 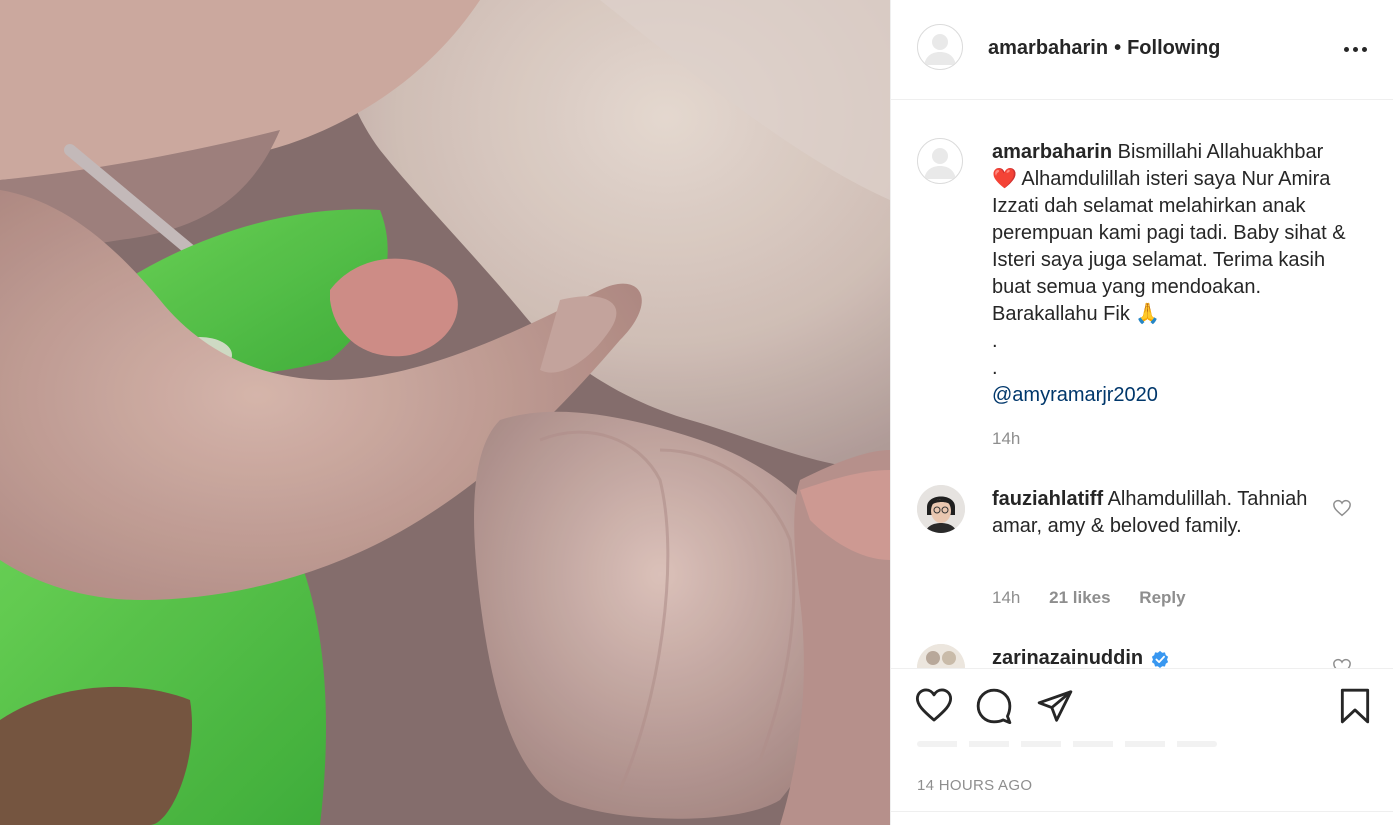 What do you see at coordinates (1160, 659) in the screenshot?
I see `verified-badge-icon` at bounding box center [1160, 659].